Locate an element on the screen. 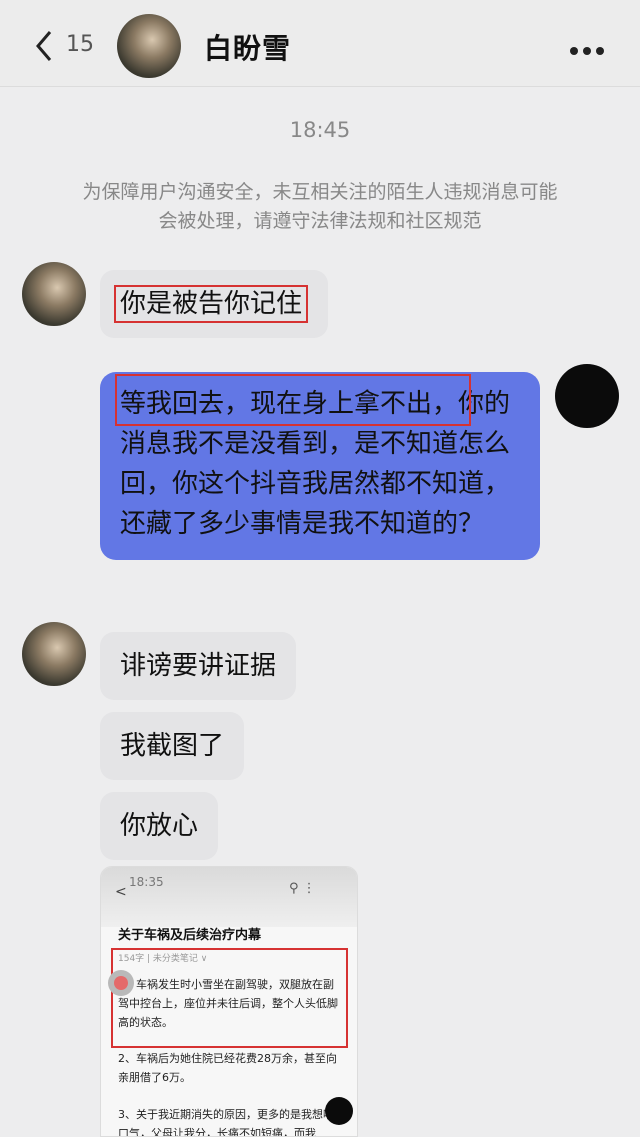 The width and height of the screenshot is (640, 1137). more-options-button is located at coordinates (590, 47).